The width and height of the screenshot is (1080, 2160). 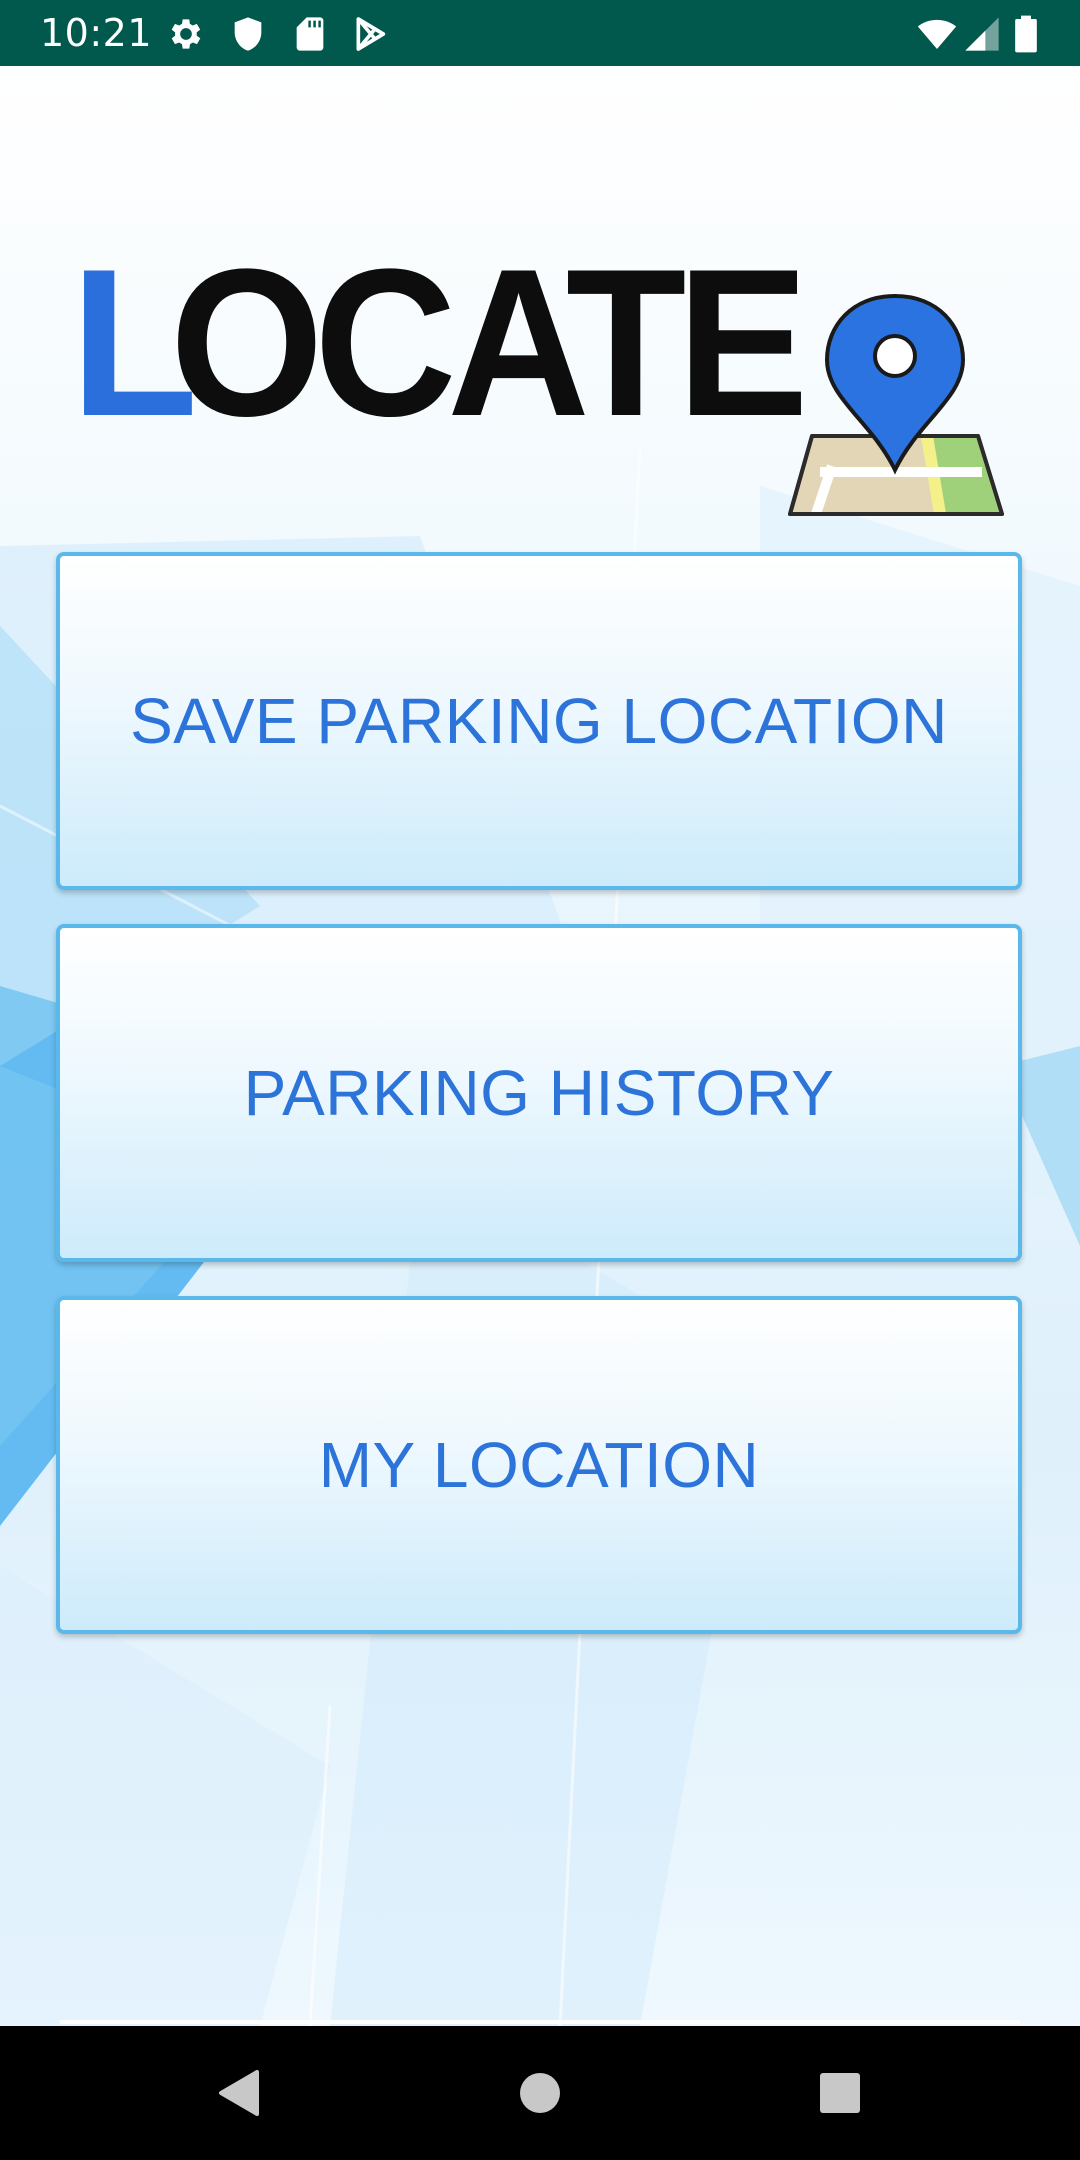 What do you see at coordinates (240, 2093) in the screenshot?
I see `back-icon` at bounding box center [240, 2093].